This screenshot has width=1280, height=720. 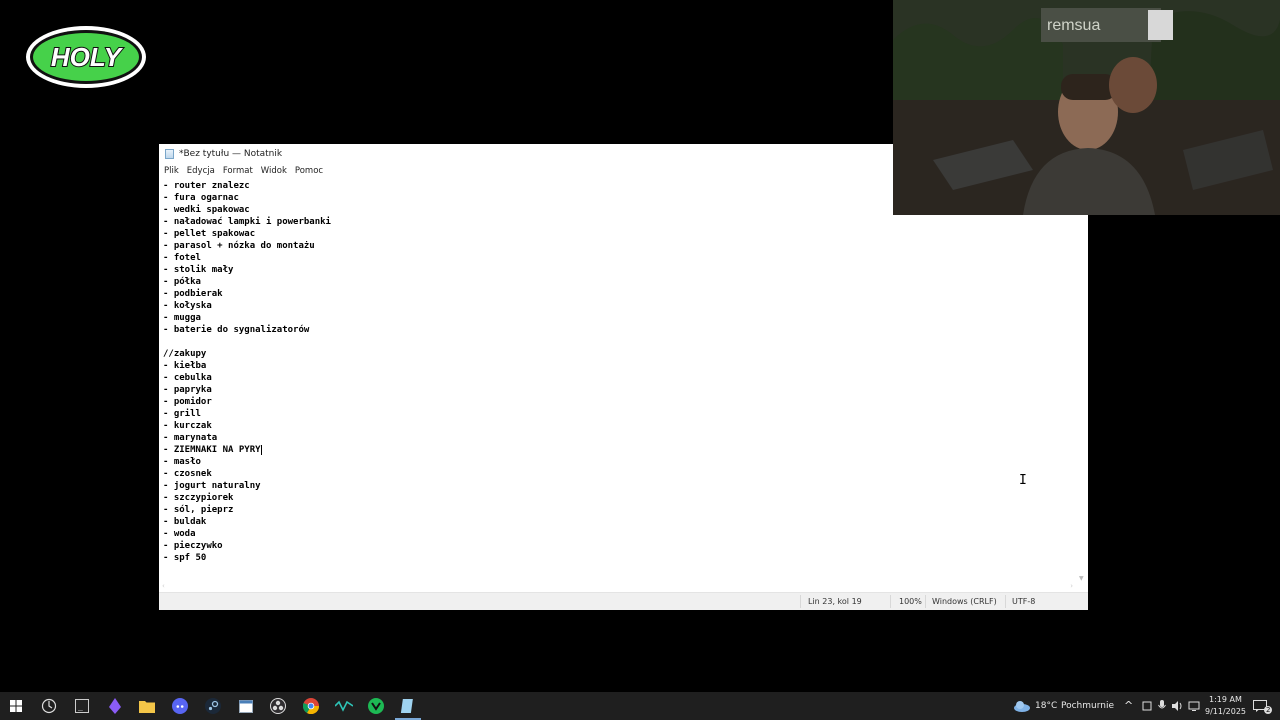 What do you see at coordinates (1194, 706) in the screenshot?
I see `network-icon` at bounding box center [1194, 706].